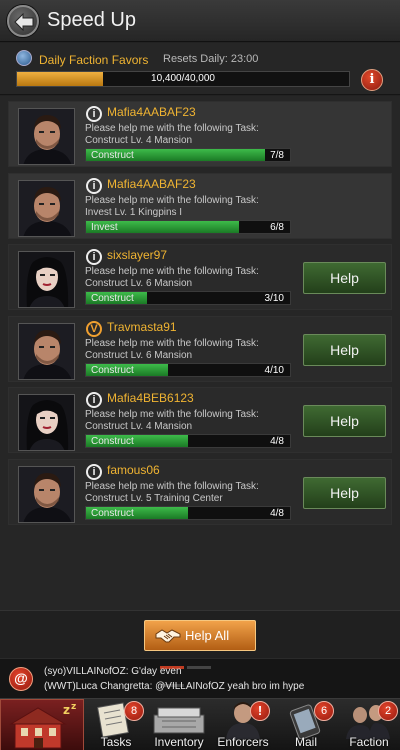 The image size is (400, 750). What do you see at coordinates (179, 720) in the screenshot?
I see `inventory-icon` at bounding box center [179, 720].